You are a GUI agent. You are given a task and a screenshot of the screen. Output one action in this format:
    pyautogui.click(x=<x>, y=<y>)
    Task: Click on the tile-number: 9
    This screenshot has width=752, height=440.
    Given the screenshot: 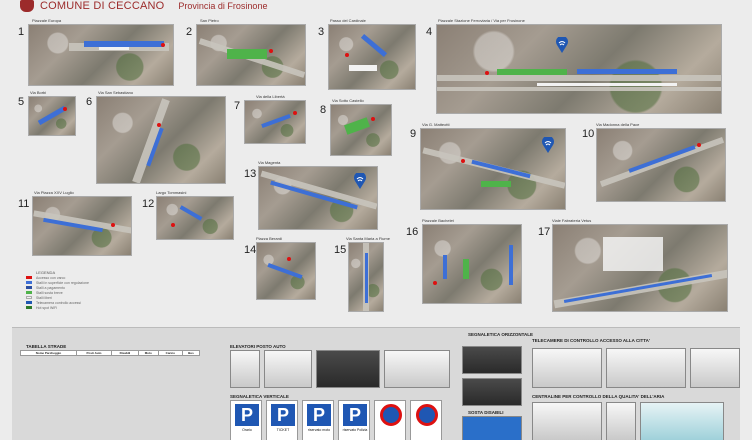 What is the action you would take?
    pyautogui.click(x=413, y=134)
    